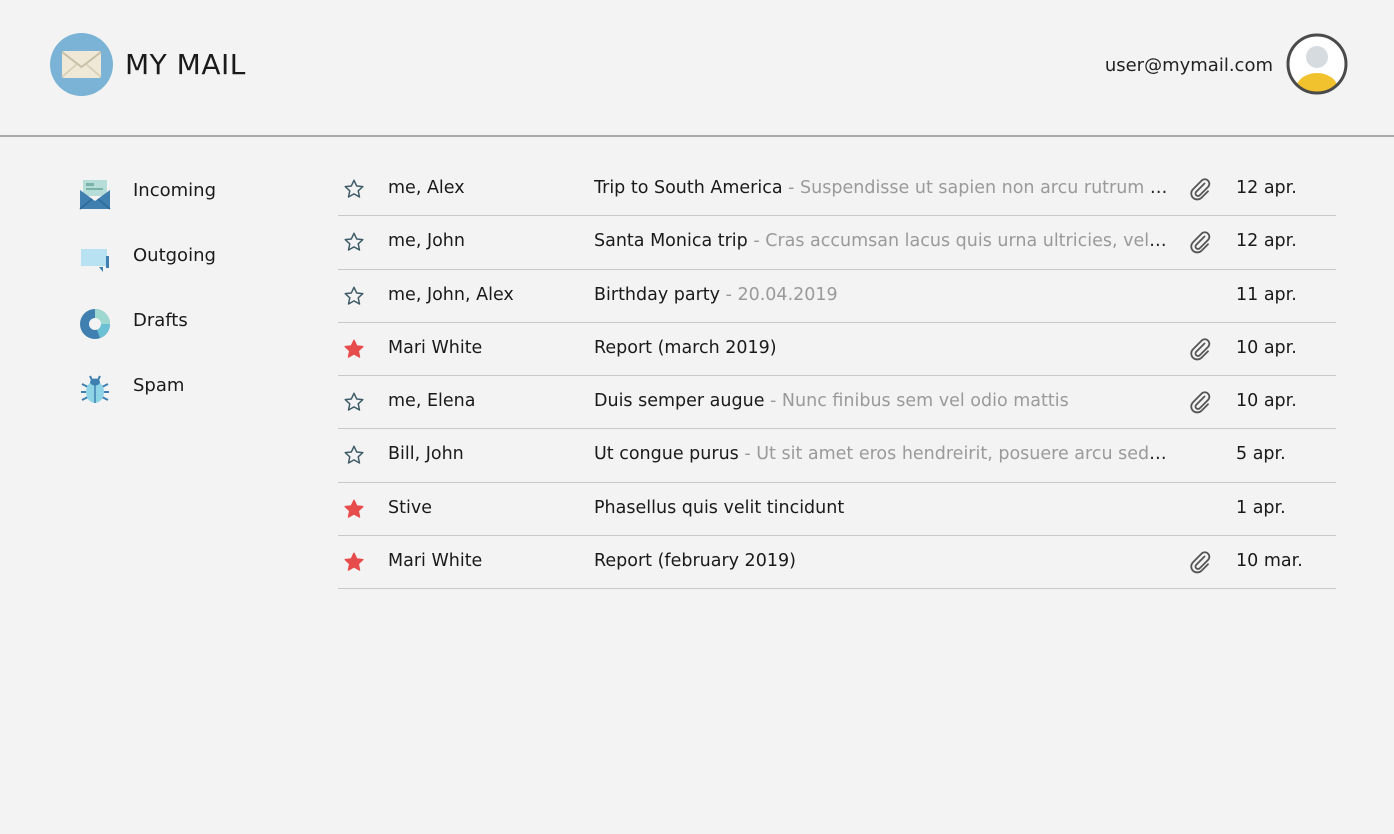 The width and height of the screenshot is (1394, 834). What do you see at coordinates (1261, 454) in the screenshot?
I see `mail-date: 5 apr.` at bounding box center [1261, 454].